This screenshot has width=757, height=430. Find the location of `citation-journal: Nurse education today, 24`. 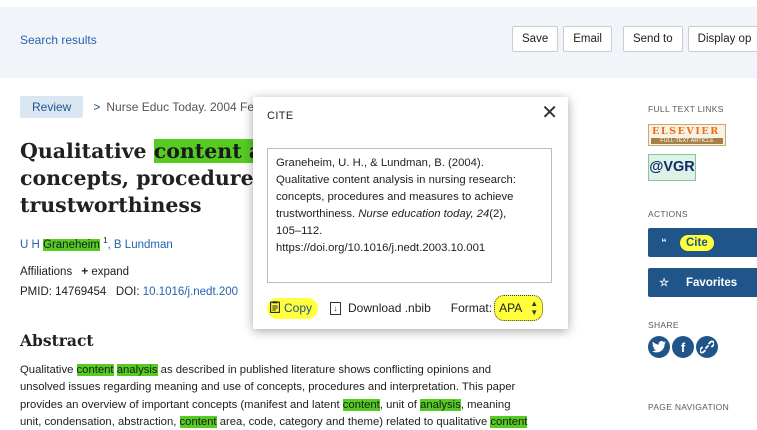

citation-journal: Nurse education today, 24 is located at coordinates (424, 214).